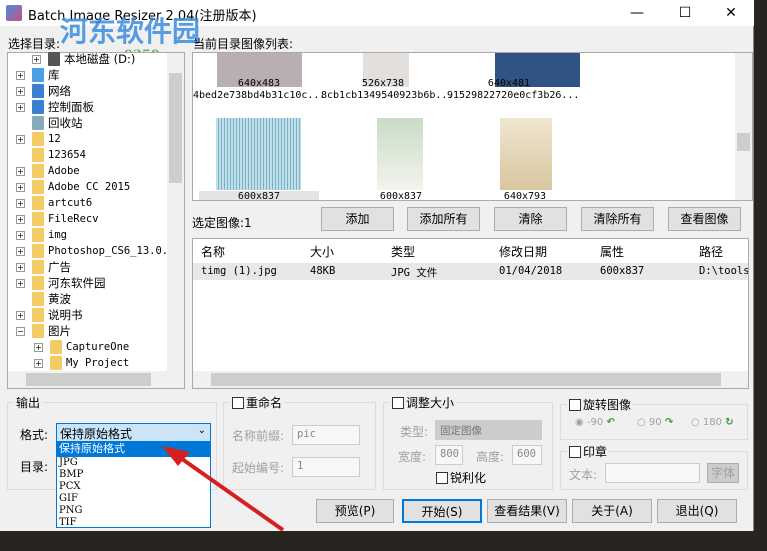 Image resolution: width=767 pixels, height=551 pixels. I want to click on annotation-arrow, so click(223, 489).